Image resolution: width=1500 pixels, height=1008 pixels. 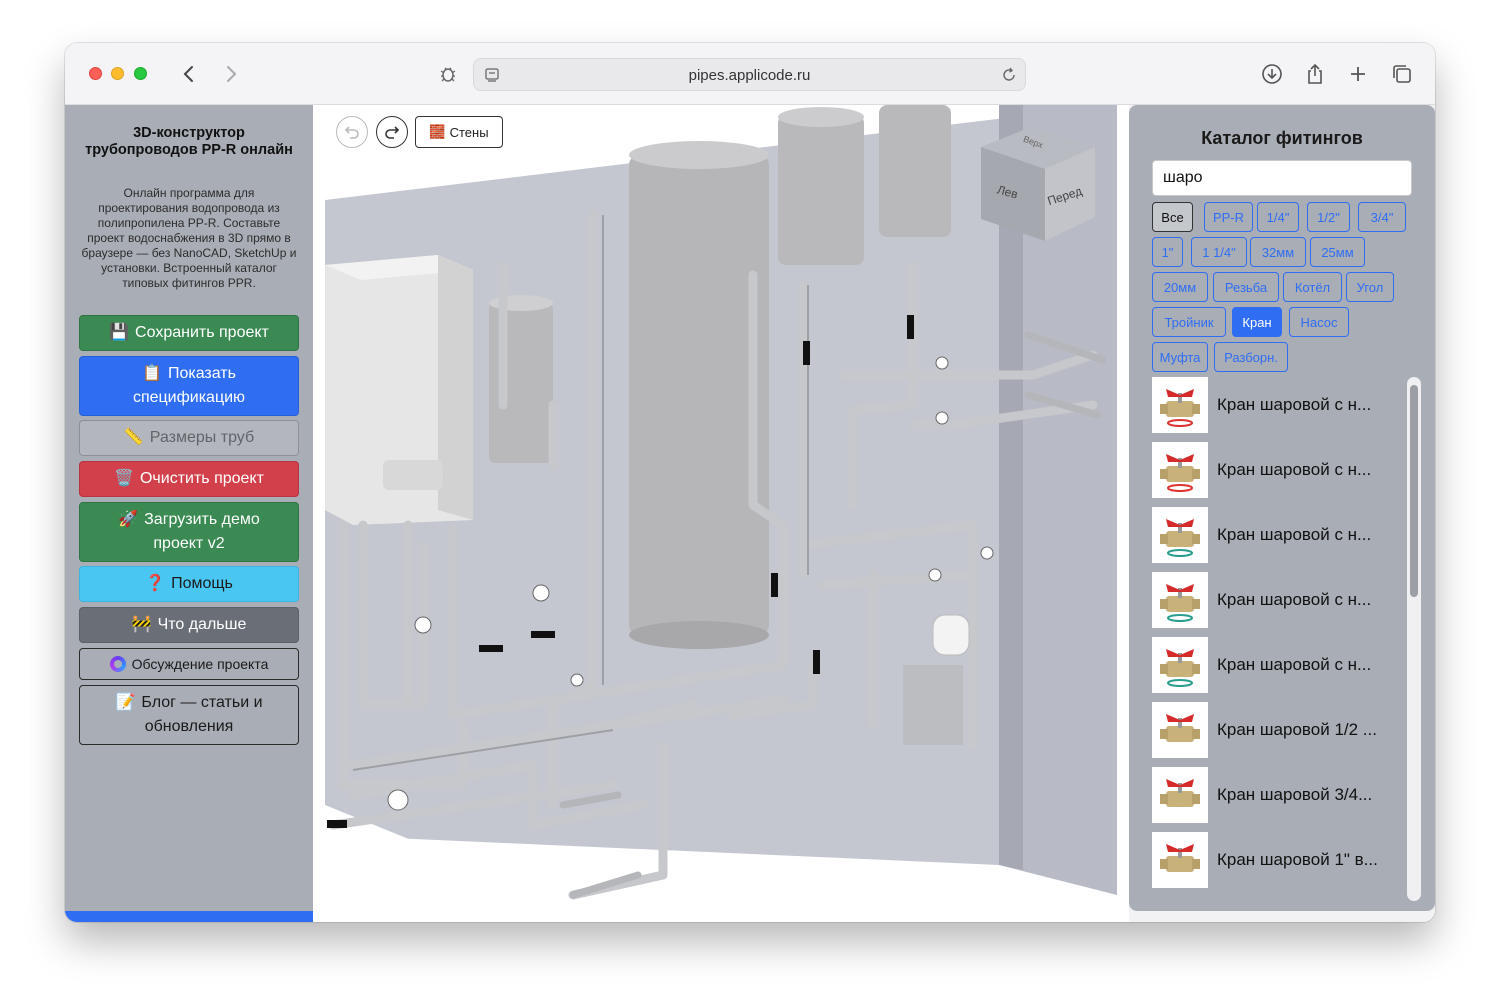 I want to click on filter-chip: Тройник, so click(x=1189, y=322).